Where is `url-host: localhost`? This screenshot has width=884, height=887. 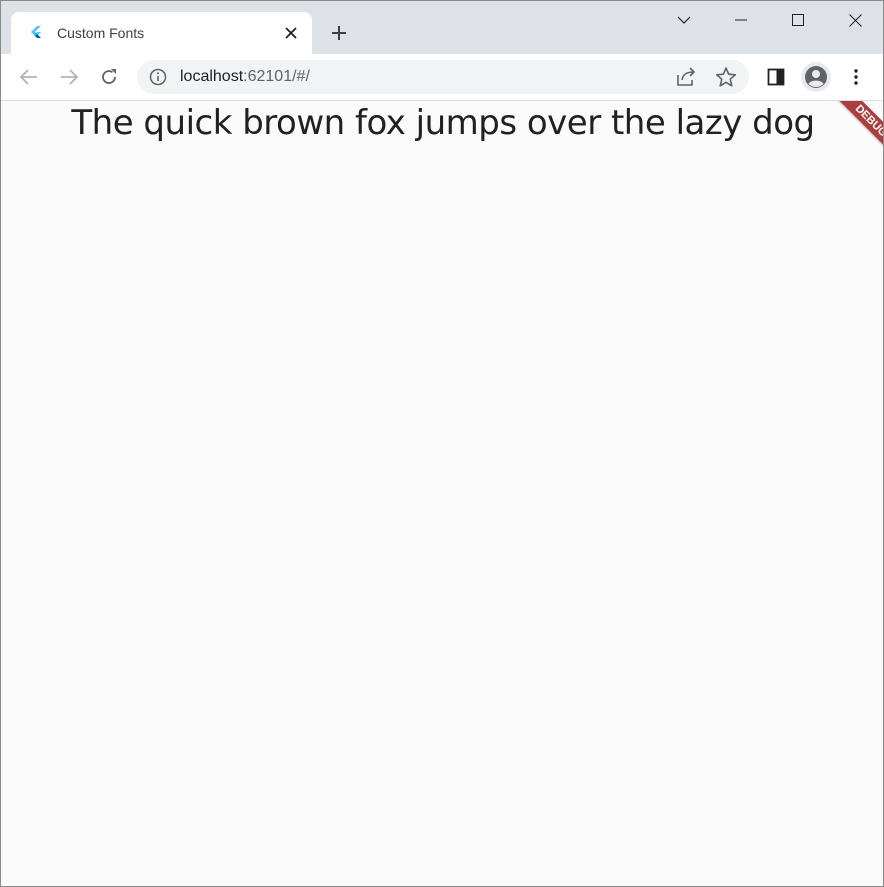 url-host: localhost is located at coordinates (212, 76).